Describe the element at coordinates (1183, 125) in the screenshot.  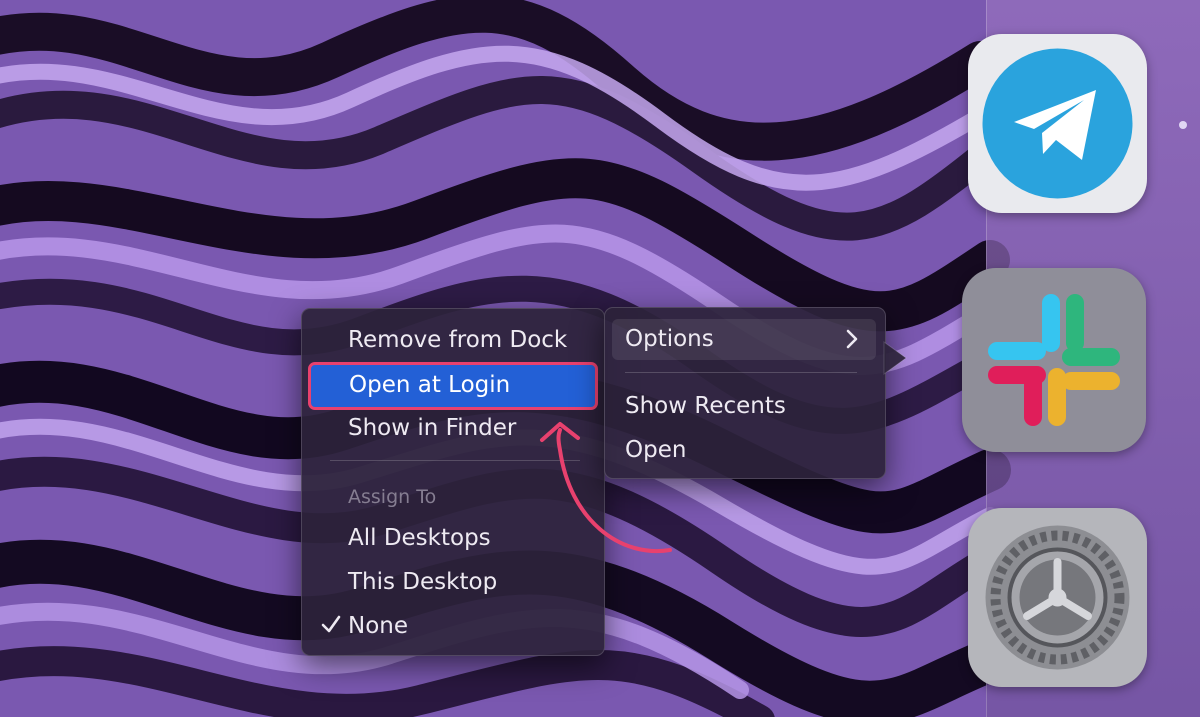
I see `running-app-indicator` at that location.